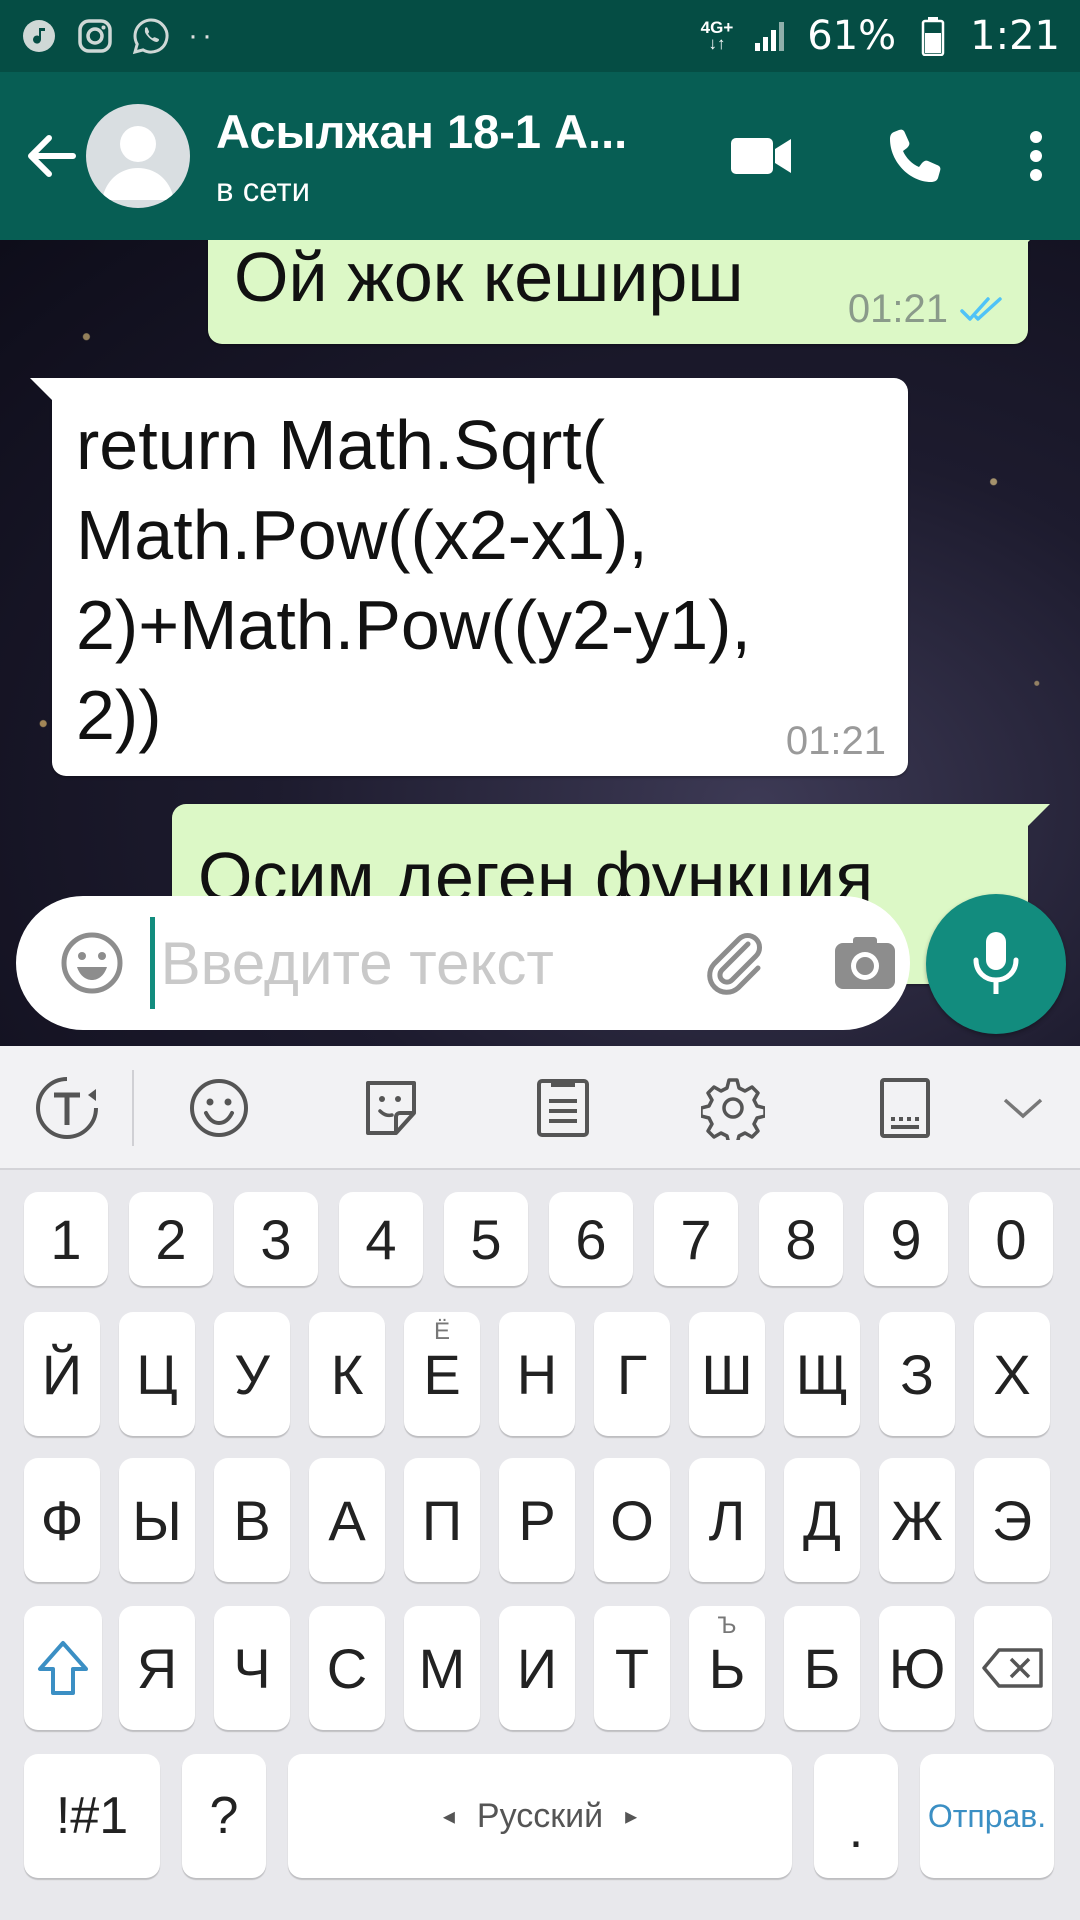 The width and height of the screenshot is (1080, 1920). I want to click on key-letter: Т, so click(632, 1668).